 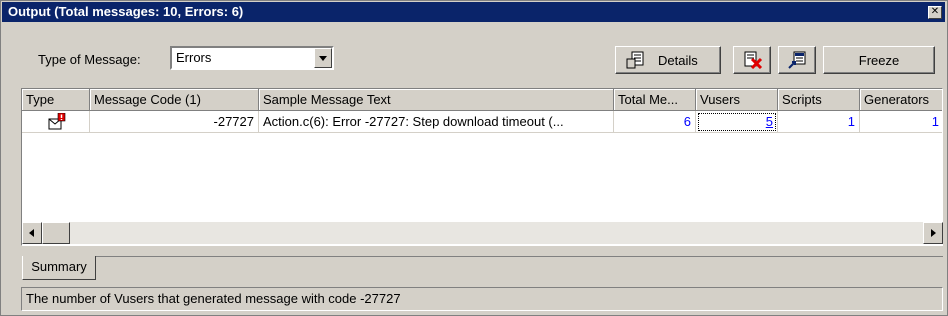 I want to click on type-of-message-label: Type of Message:, so click(x=89, y=59).